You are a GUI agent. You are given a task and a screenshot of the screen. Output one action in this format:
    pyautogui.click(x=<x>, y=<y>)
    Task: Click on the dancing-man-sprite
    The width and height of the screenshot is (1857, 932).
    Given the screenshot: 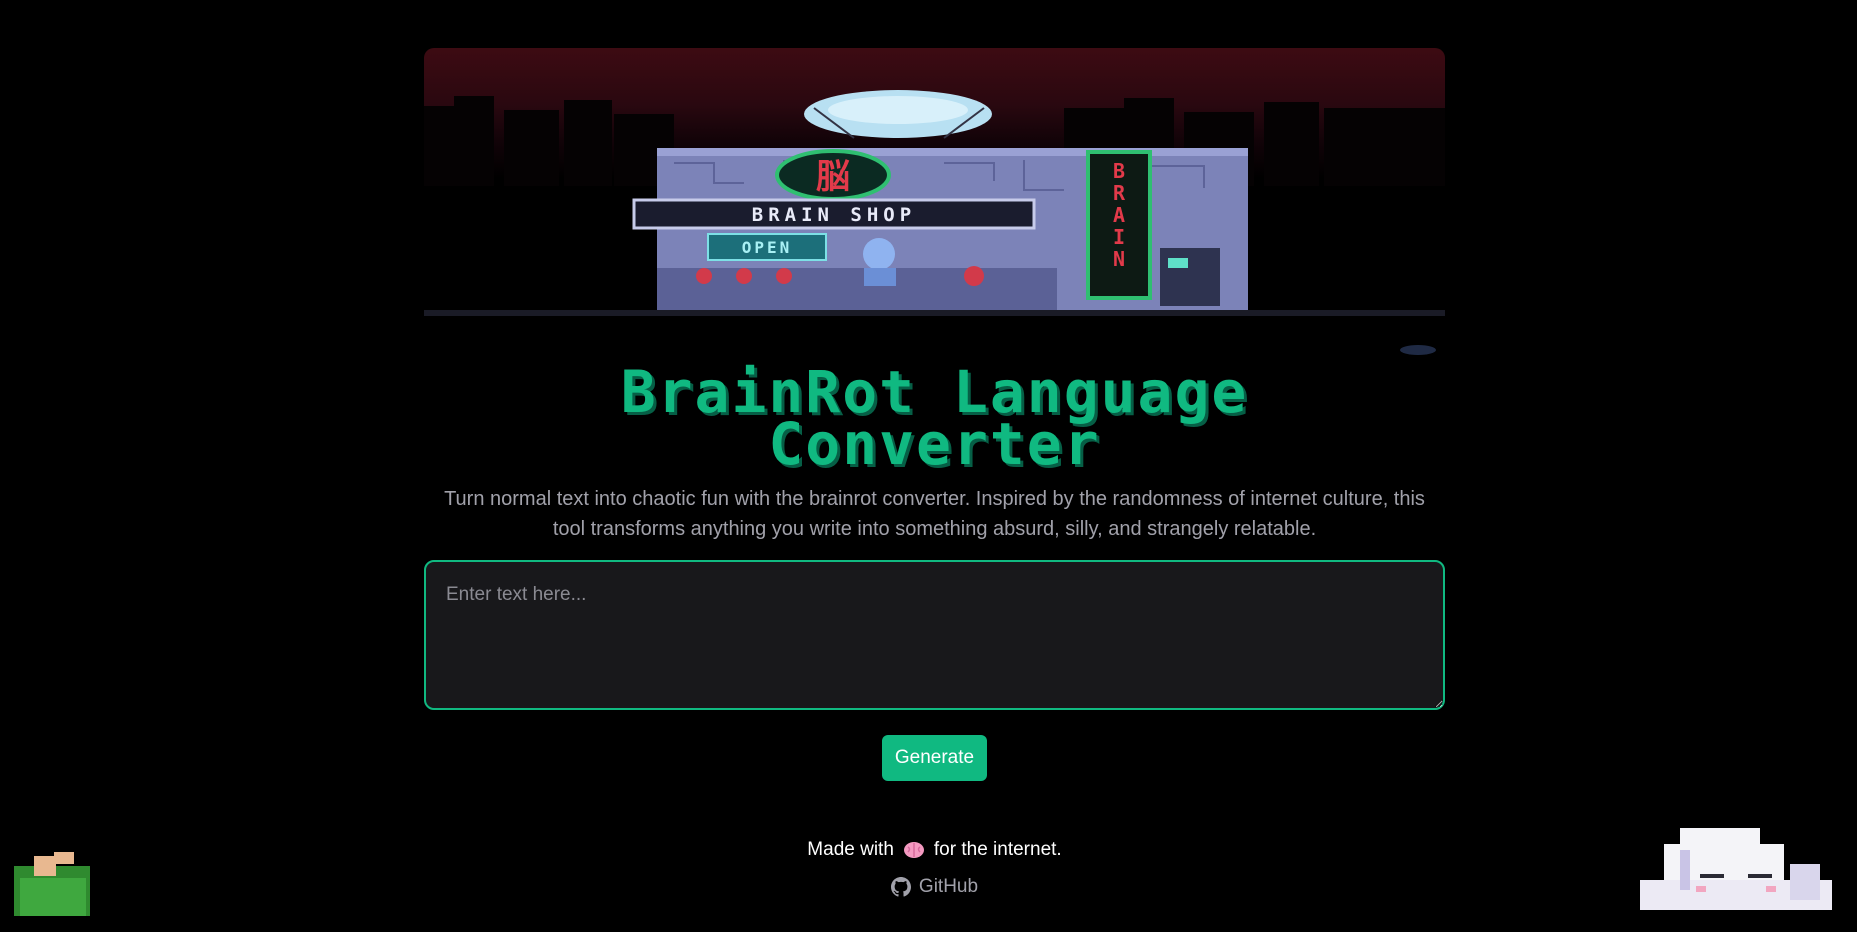 What is the action you would take?
    pyautogui.click(x=52, y=884)
    